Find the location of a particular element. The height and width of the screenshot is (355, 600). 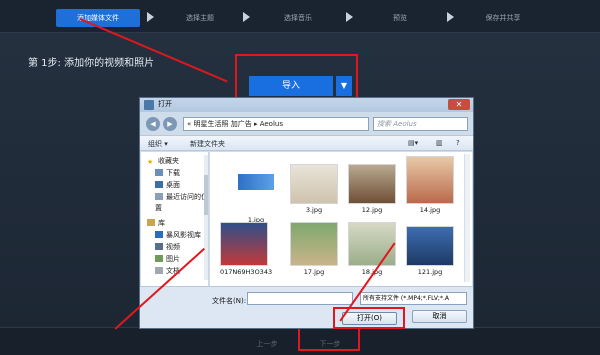

file-item: 14.jpg is located at coordinates (430, 185).